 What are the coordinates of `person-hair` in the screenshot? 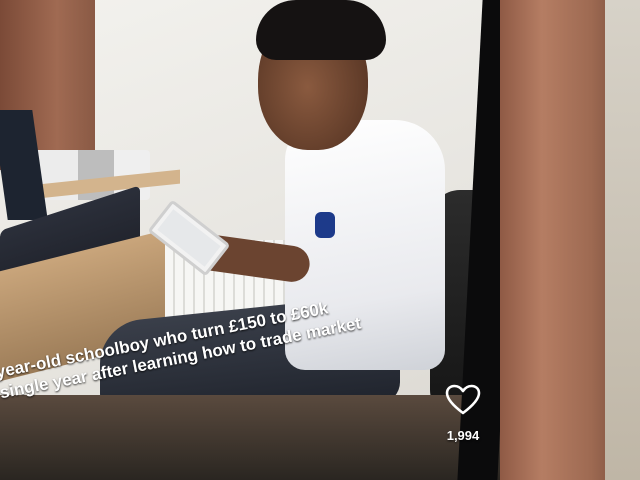 It's located at (321, 30).